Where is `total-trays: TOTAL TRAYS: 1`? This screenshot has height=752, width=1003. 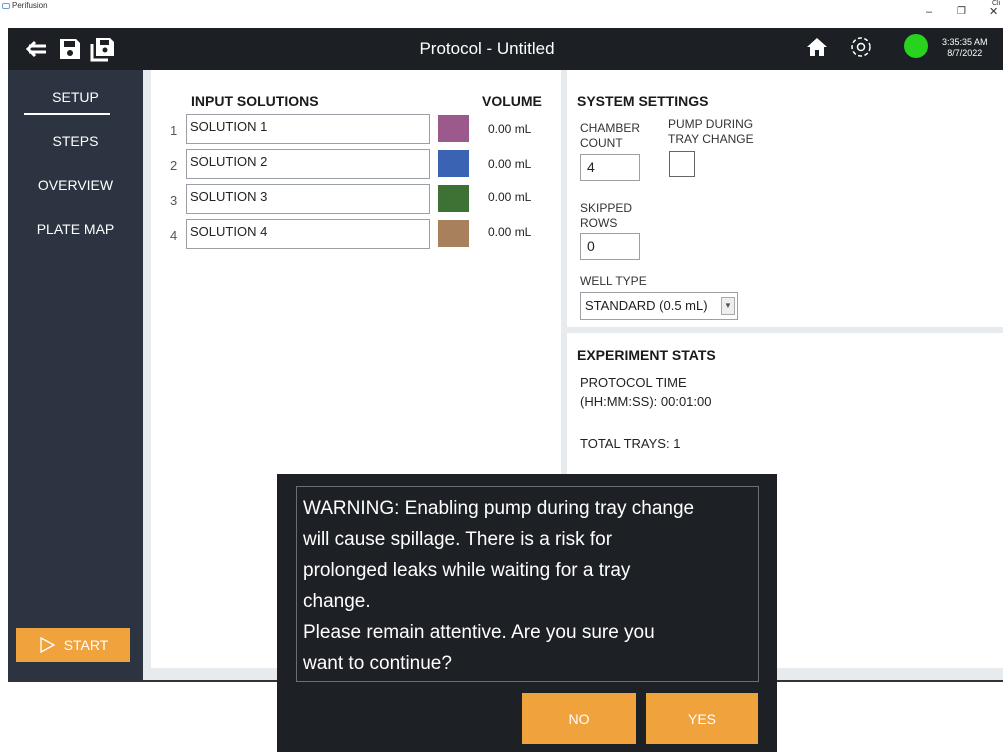 total-trays: TOTAL TRAYS: 1 is located at coordinates (630, 443).